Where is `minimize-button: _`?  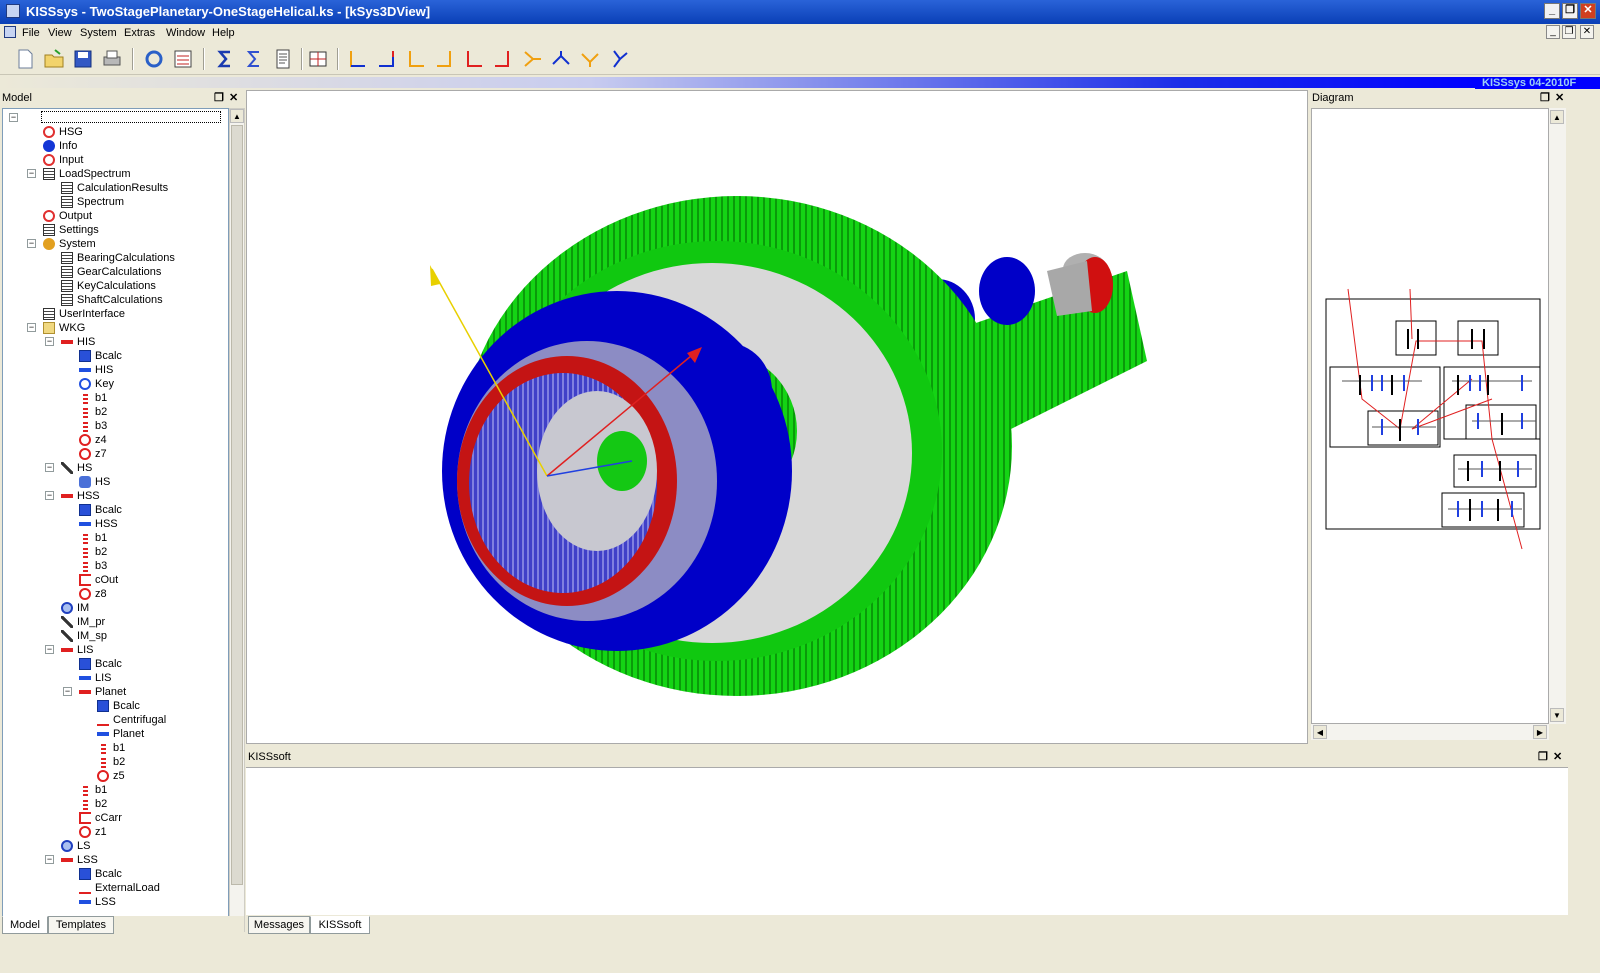
minimize-button: _ is located at coordinates (1552, 11).